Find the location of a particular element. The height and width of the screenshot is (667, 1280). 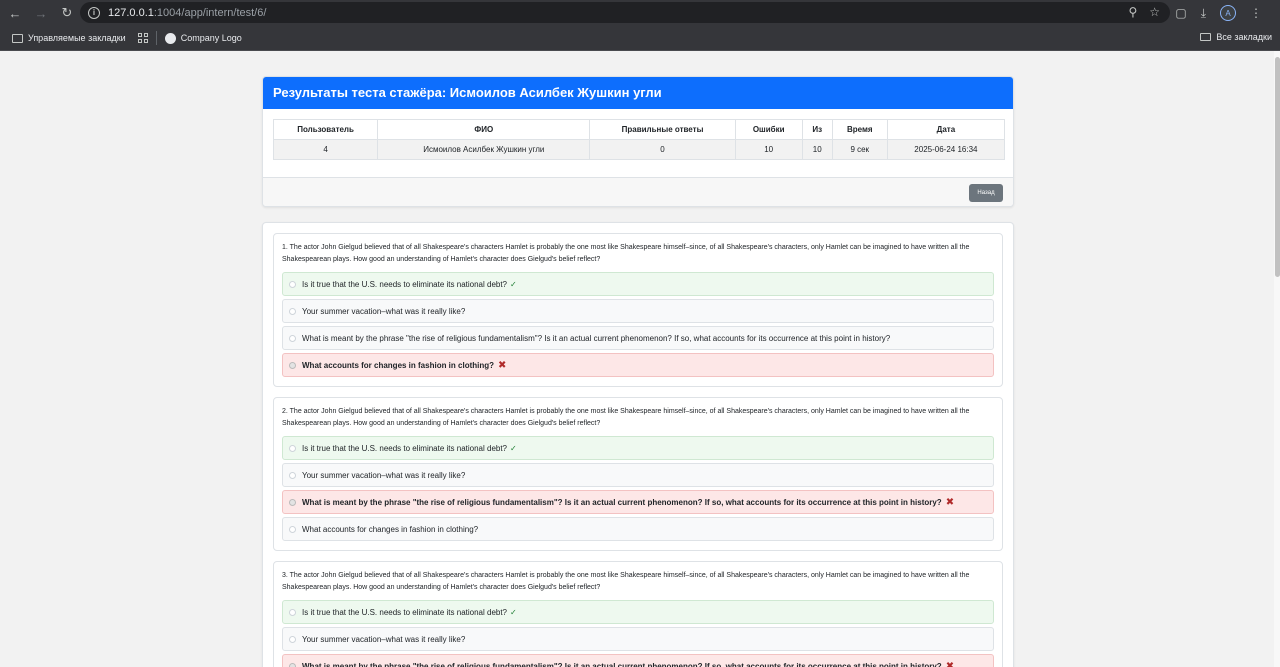

table-cell: 0 is located at coordinates (662, 149).